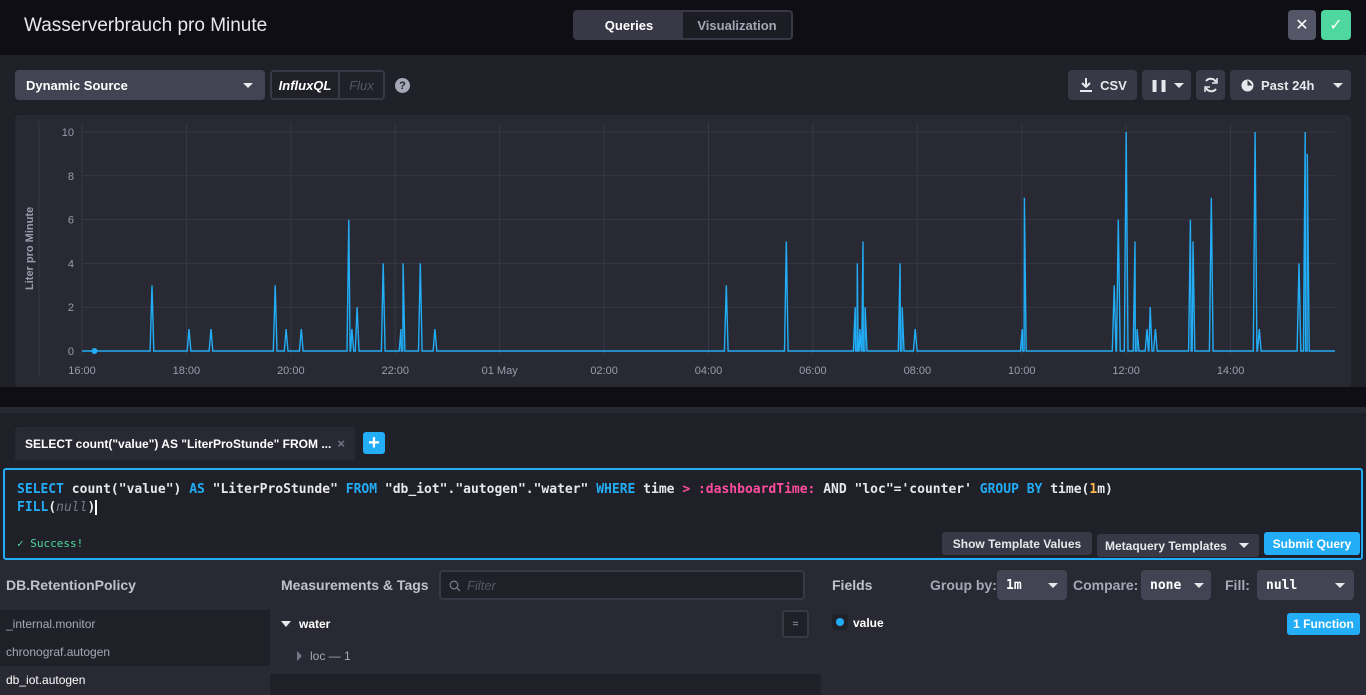 The height and width of the screenshot is (695, 1366). What do you see at coordinates (82, 371) in the screenshot?
I see `x-tick-label: 16:00` at bounding box center [82, 371].